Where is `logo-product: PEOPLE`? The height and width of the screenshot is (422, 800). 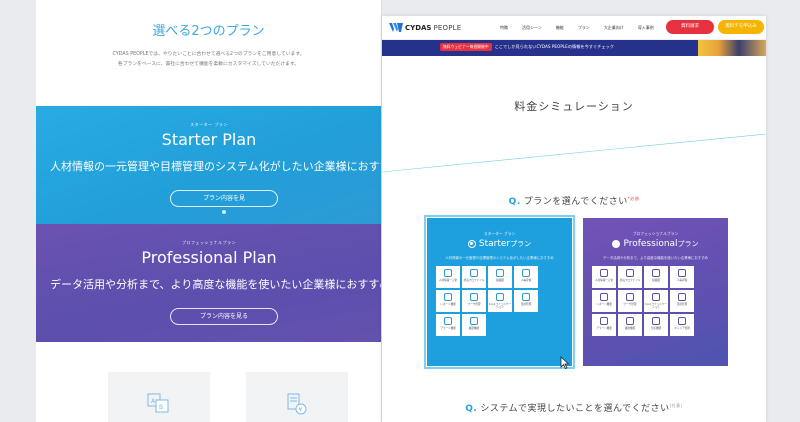
logo-product: PEOPLE is located at coordinates (447, 27).